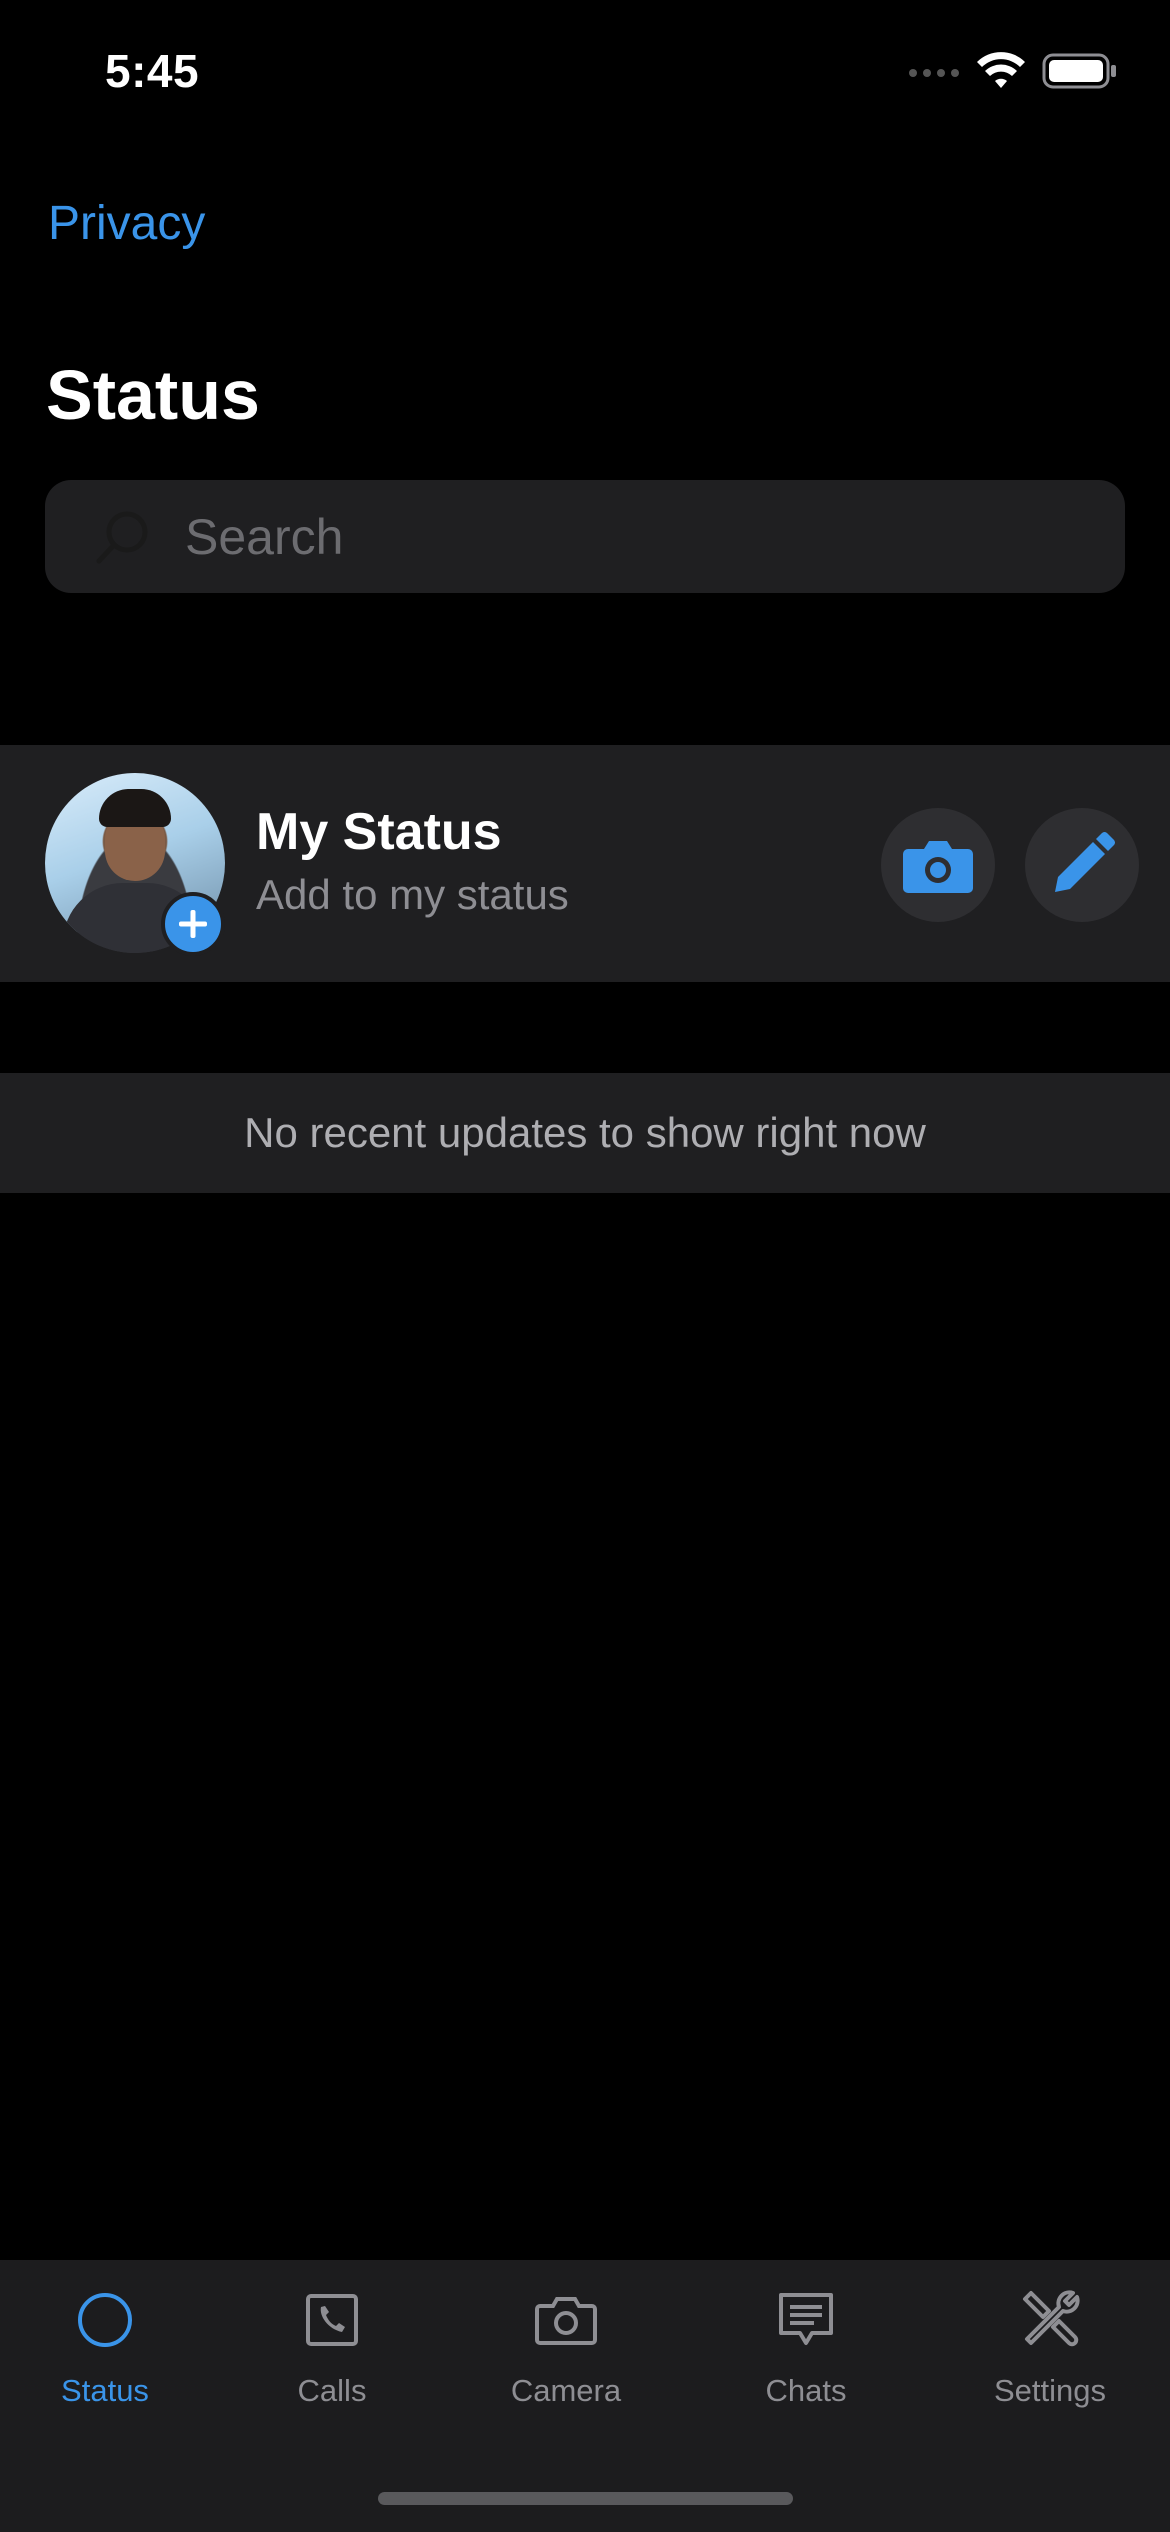 The width and height of the screenshot is (1170, 2532). I want to click on tab-label: Chats, so click(806, 2390).